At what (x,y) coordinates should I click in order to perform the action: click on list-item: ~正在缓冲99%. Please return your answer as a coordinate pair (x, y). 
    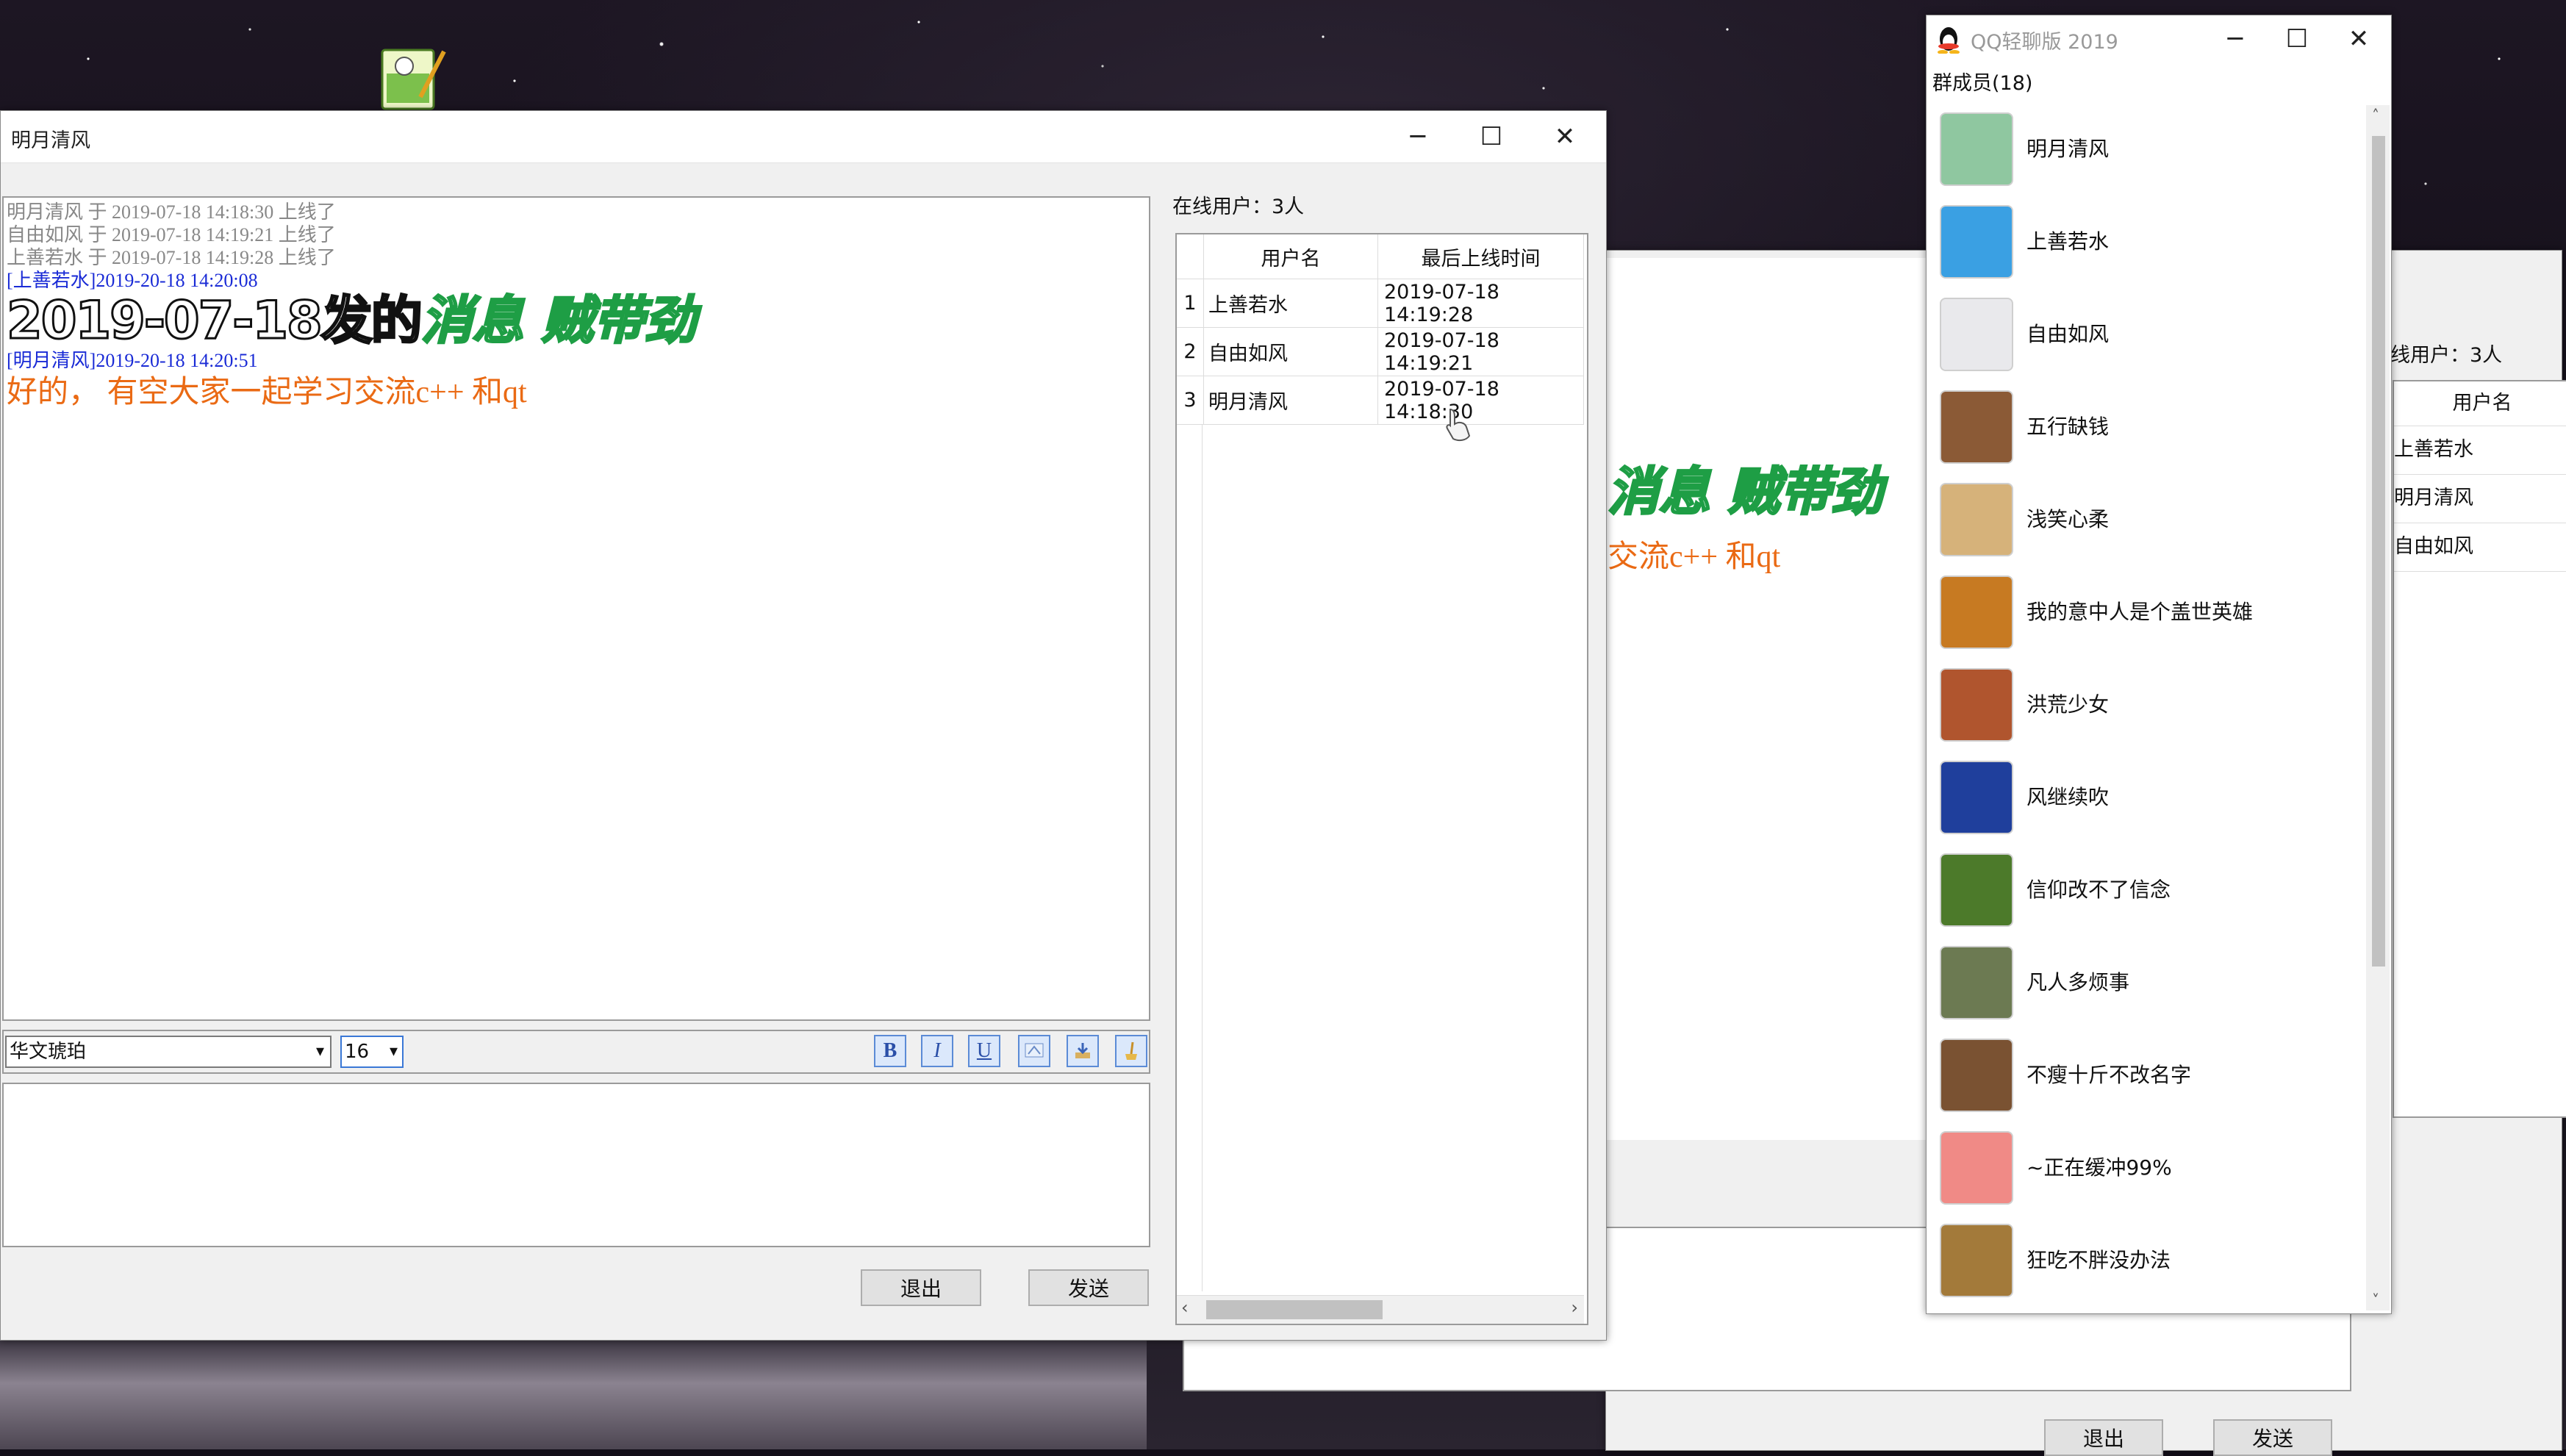
    Looking at the image, I should click on (2151, 1165).